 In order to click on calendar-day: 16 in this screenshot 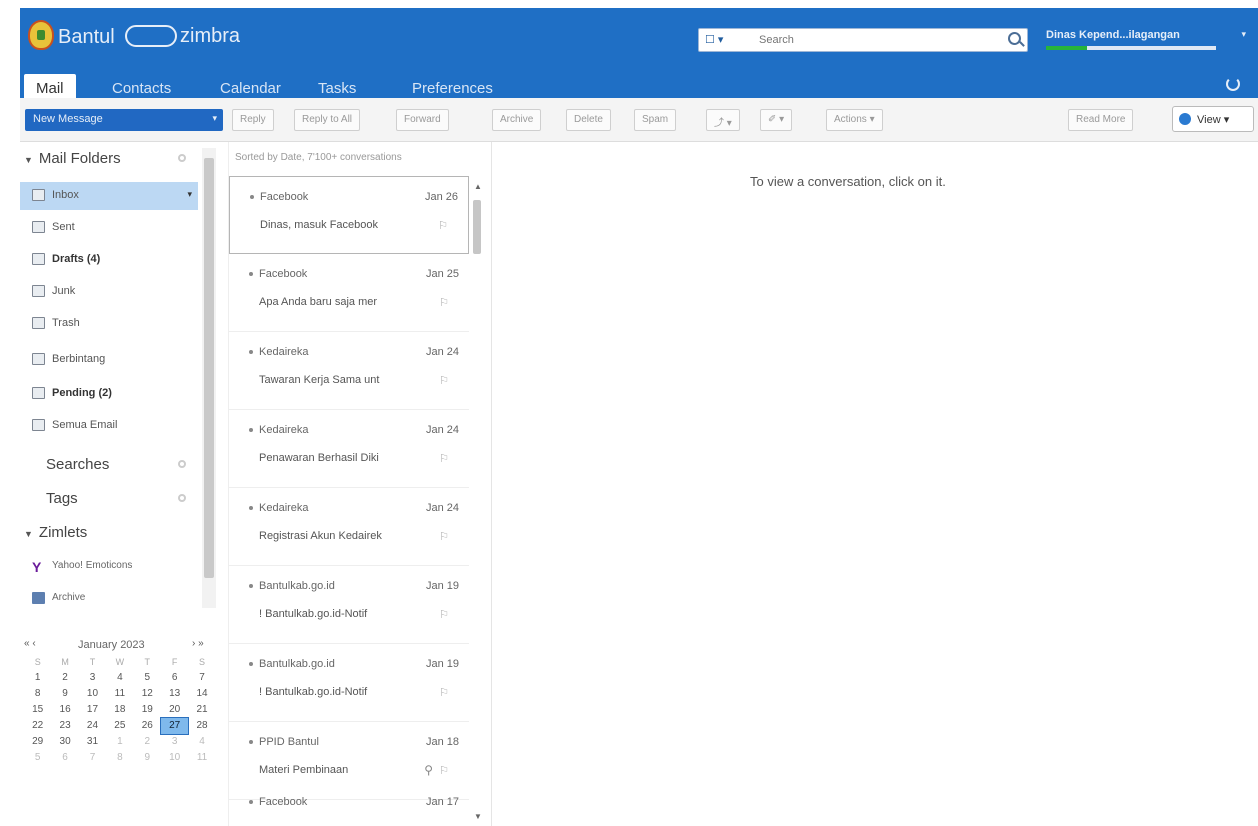, I will do `click(64, 710)`.